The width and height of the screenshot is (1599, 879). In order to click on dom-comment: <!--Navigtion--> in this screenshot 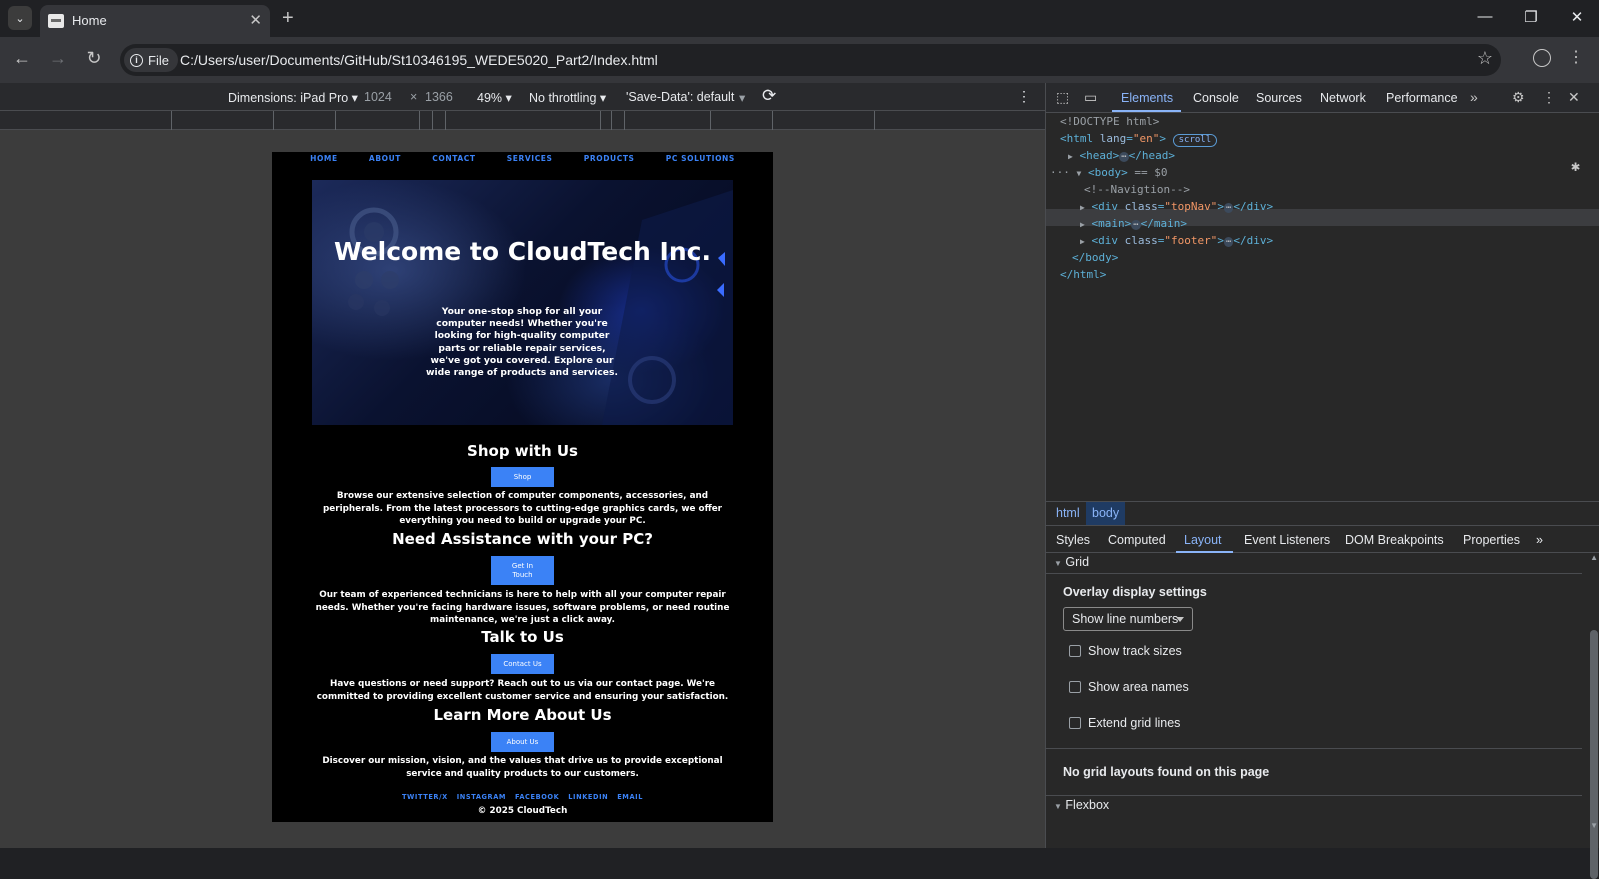, I will do `click(1137, 189)`.